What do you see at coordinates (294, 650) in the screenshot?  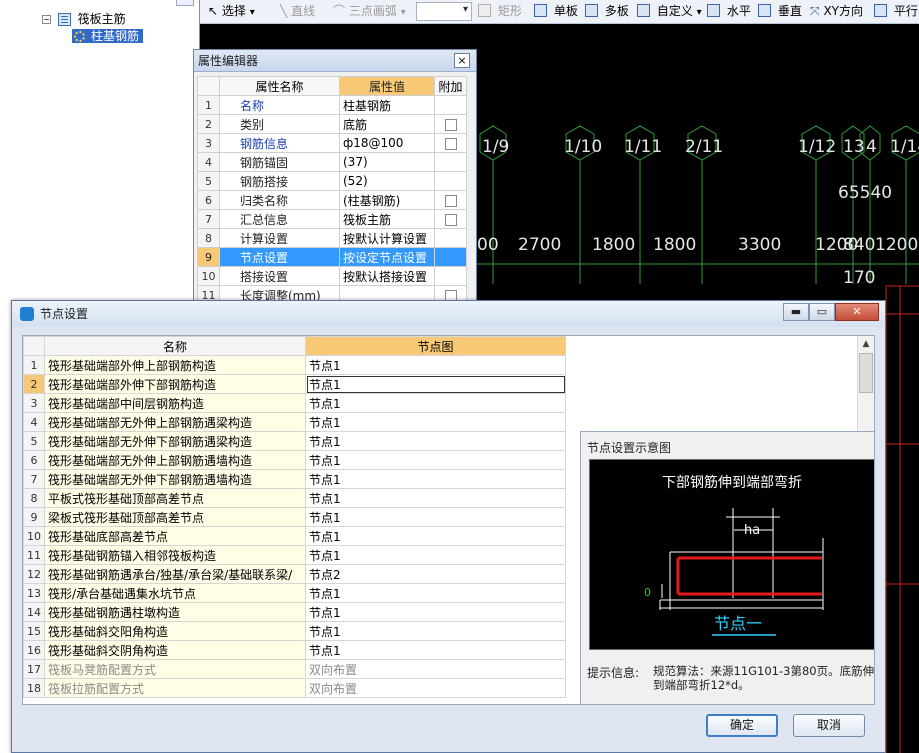 I see `node-row: 16 筏形基础斜交阴角构造 节点1` at bounding box center [294, 650].